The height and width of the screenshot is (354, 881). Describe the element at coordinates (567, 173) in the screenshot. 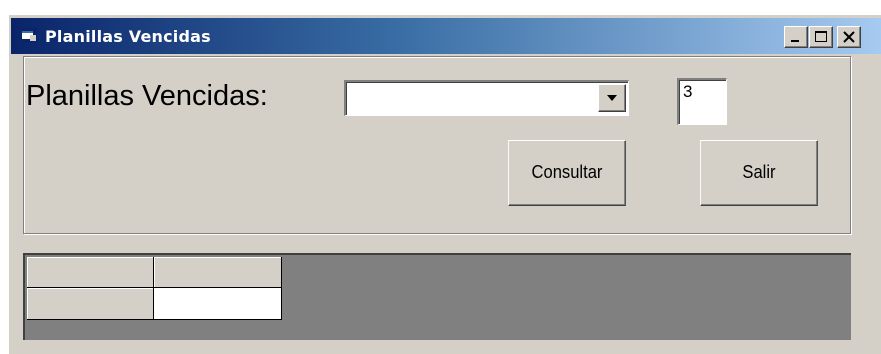

I see `consultar-button: Consultar` at that location.